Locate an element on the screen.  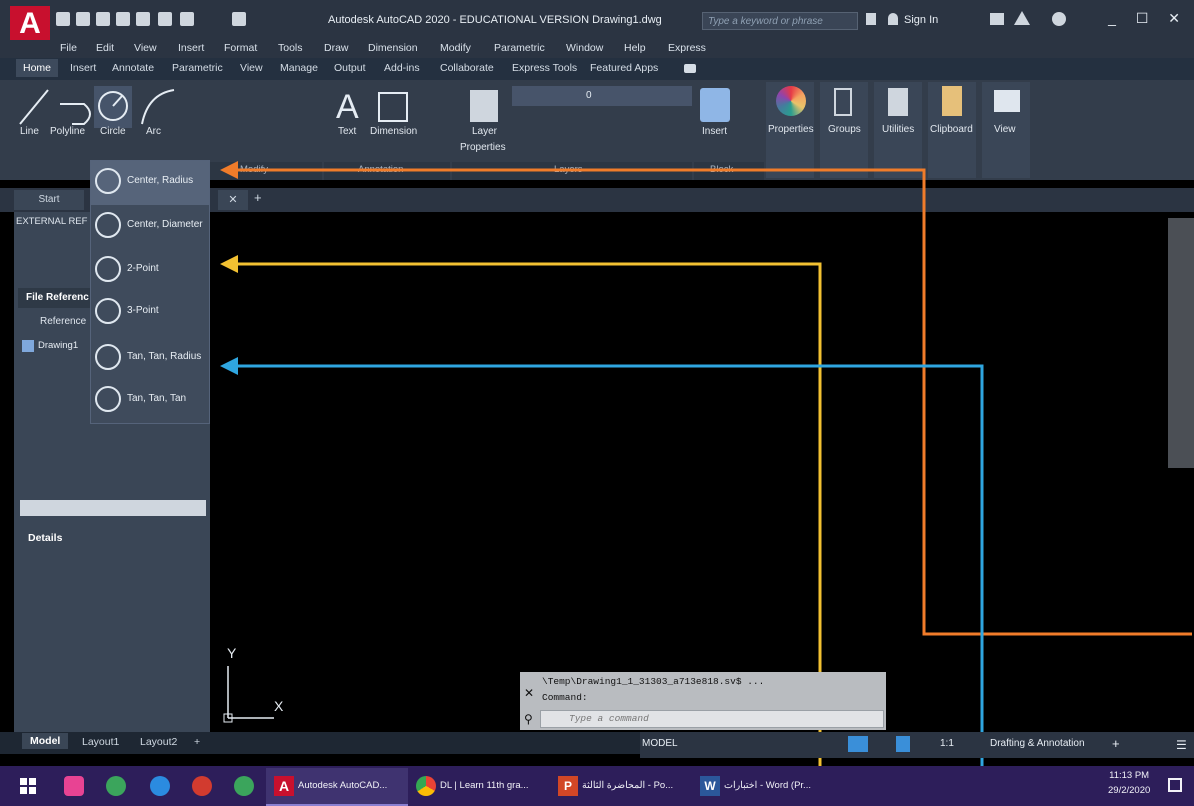
chrome-icon is located at coordinates (426, 786).